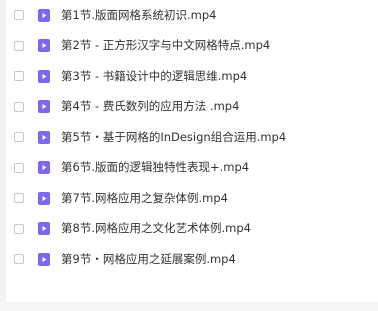 This screenshot has width=378, height=311. I want to click on file-name: 第4节 - 费氏数列的应用方法 .mp4, so click(150, 106).